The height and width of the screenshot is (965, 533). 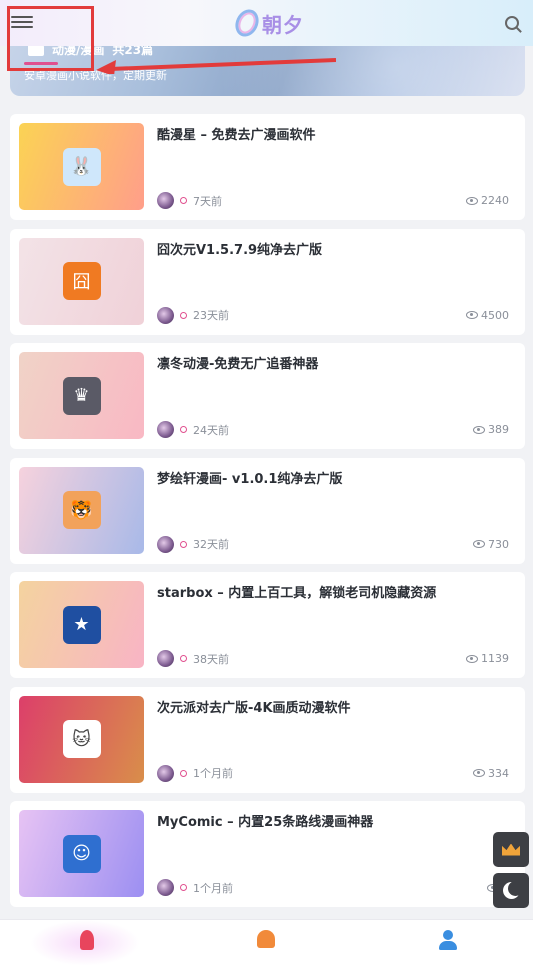 I want to click on post-views: 730, so click(x=491, y=544).